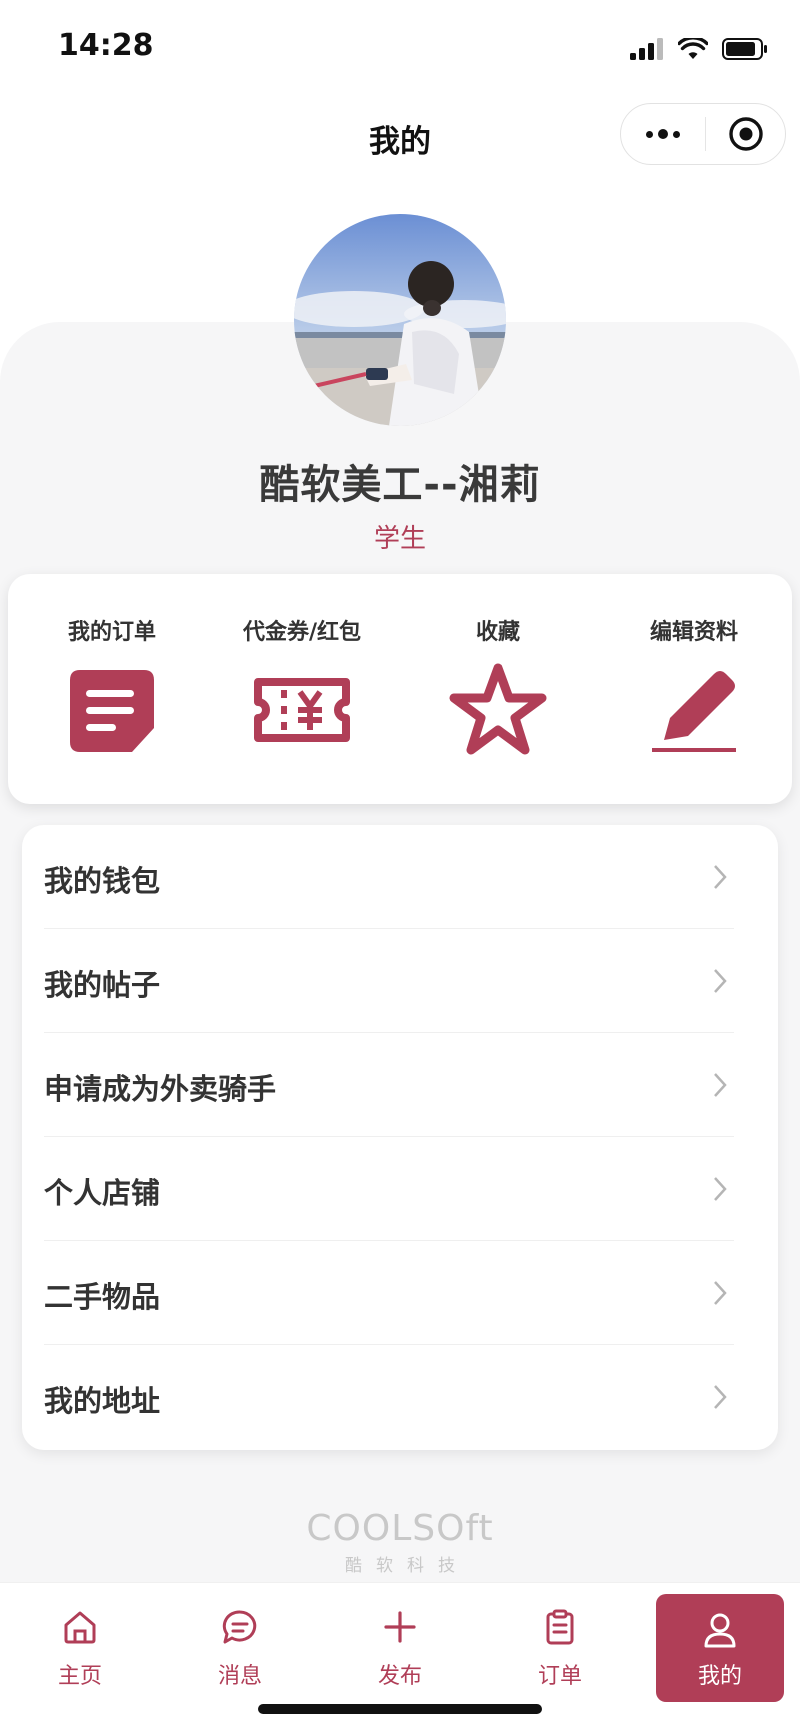 The image size is (800, 1731). I want to click on coupon-yen-icon, so click(302, 710).